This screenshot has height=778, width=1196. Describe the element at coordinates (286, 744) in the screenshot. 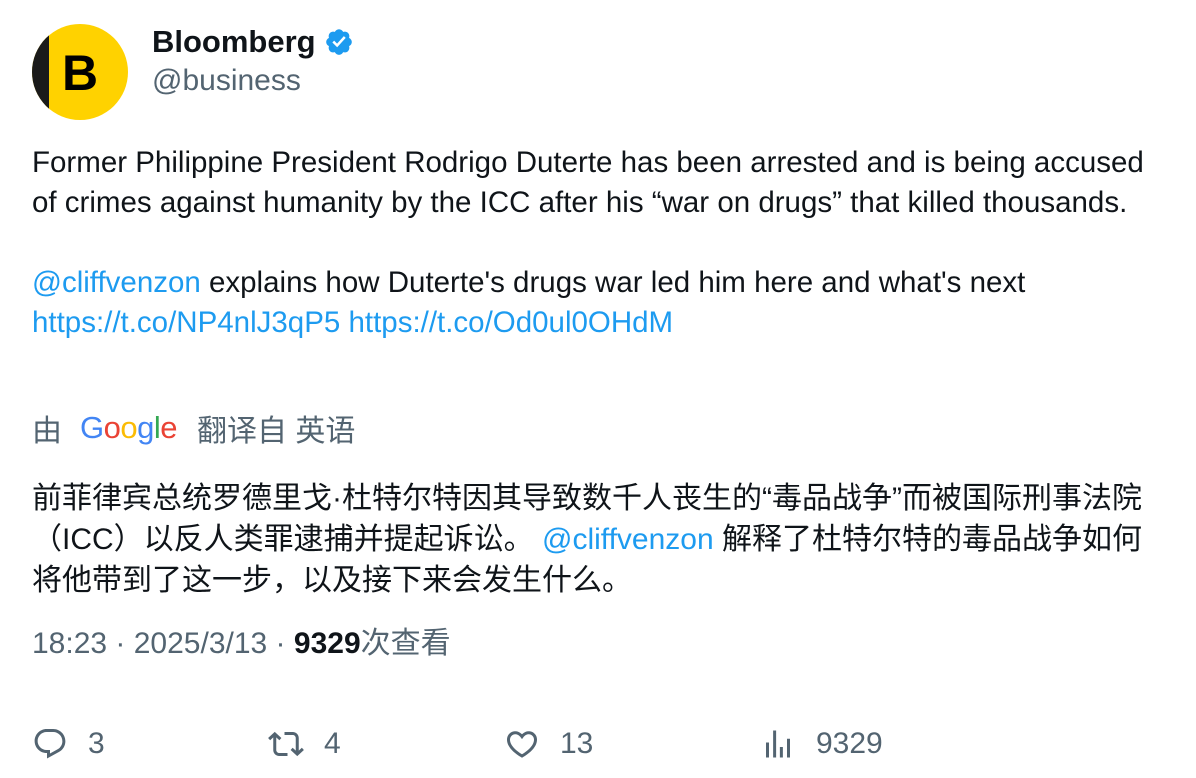

I see `retweet-icon` at that location.